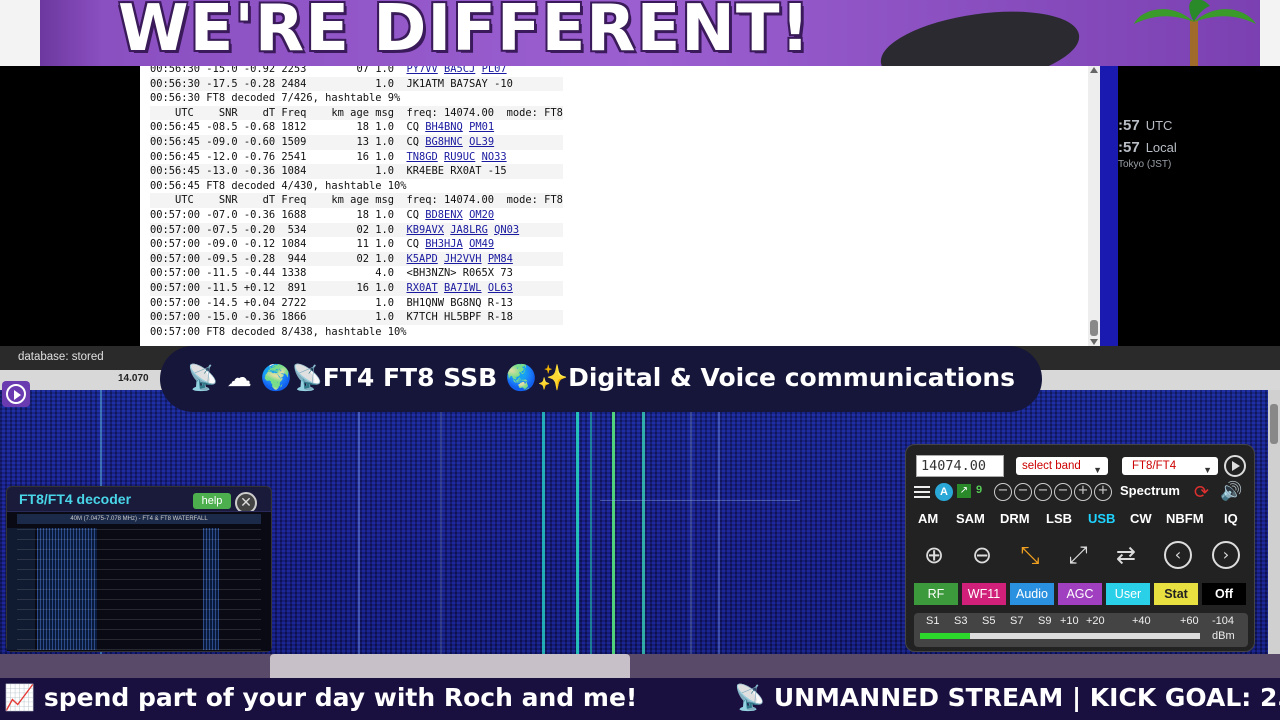 This screenshot has height=720, width=1280. Describe the element at coordinates (463, 259) in the screenshot. I see `callsign-link: JH2VVH` at that location.